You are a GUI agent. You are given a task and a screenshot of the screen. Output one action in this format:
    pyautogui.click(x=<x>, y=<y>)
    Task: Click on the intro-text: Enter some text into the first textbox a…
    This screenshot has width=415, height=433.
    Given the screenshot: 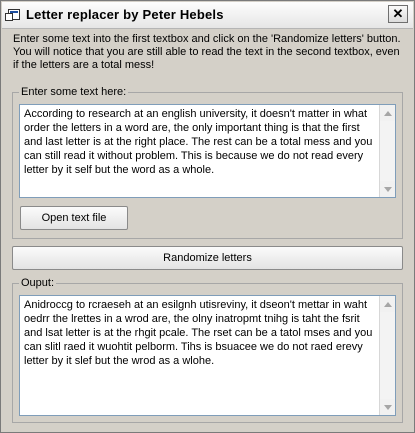 What is the action you would take?
    pyautogui.click(x=207, y=52)
    